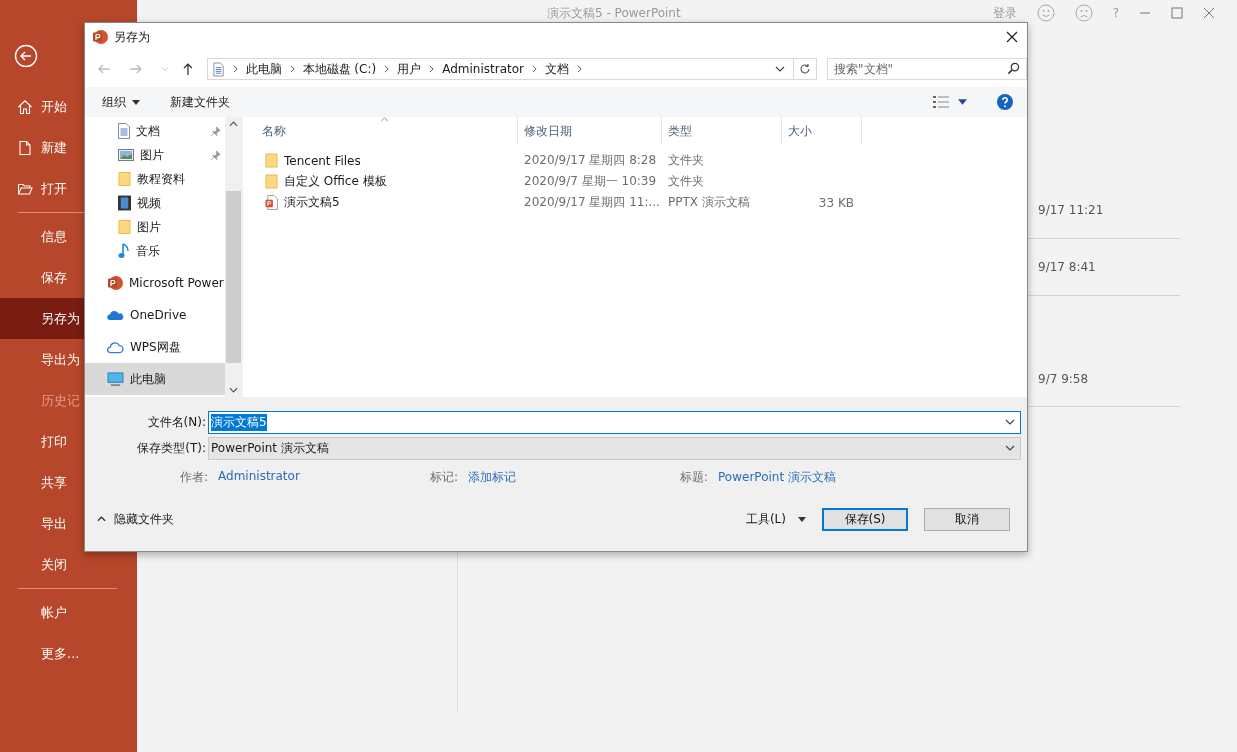 This screenshot has height=752, width=1237. What do you see at coordinates (444, 477) in the screenshot?
I see `metadata-label: 标记:` at bounding box center [444, 477].